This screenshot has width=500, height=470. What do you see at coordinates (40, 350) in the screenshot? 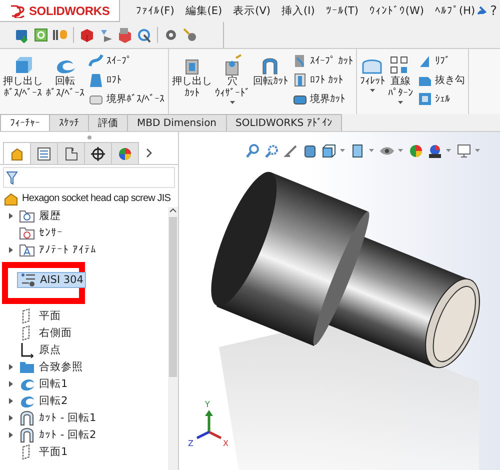
I see `tree-item: 原点` at bounding box center [40, 350].